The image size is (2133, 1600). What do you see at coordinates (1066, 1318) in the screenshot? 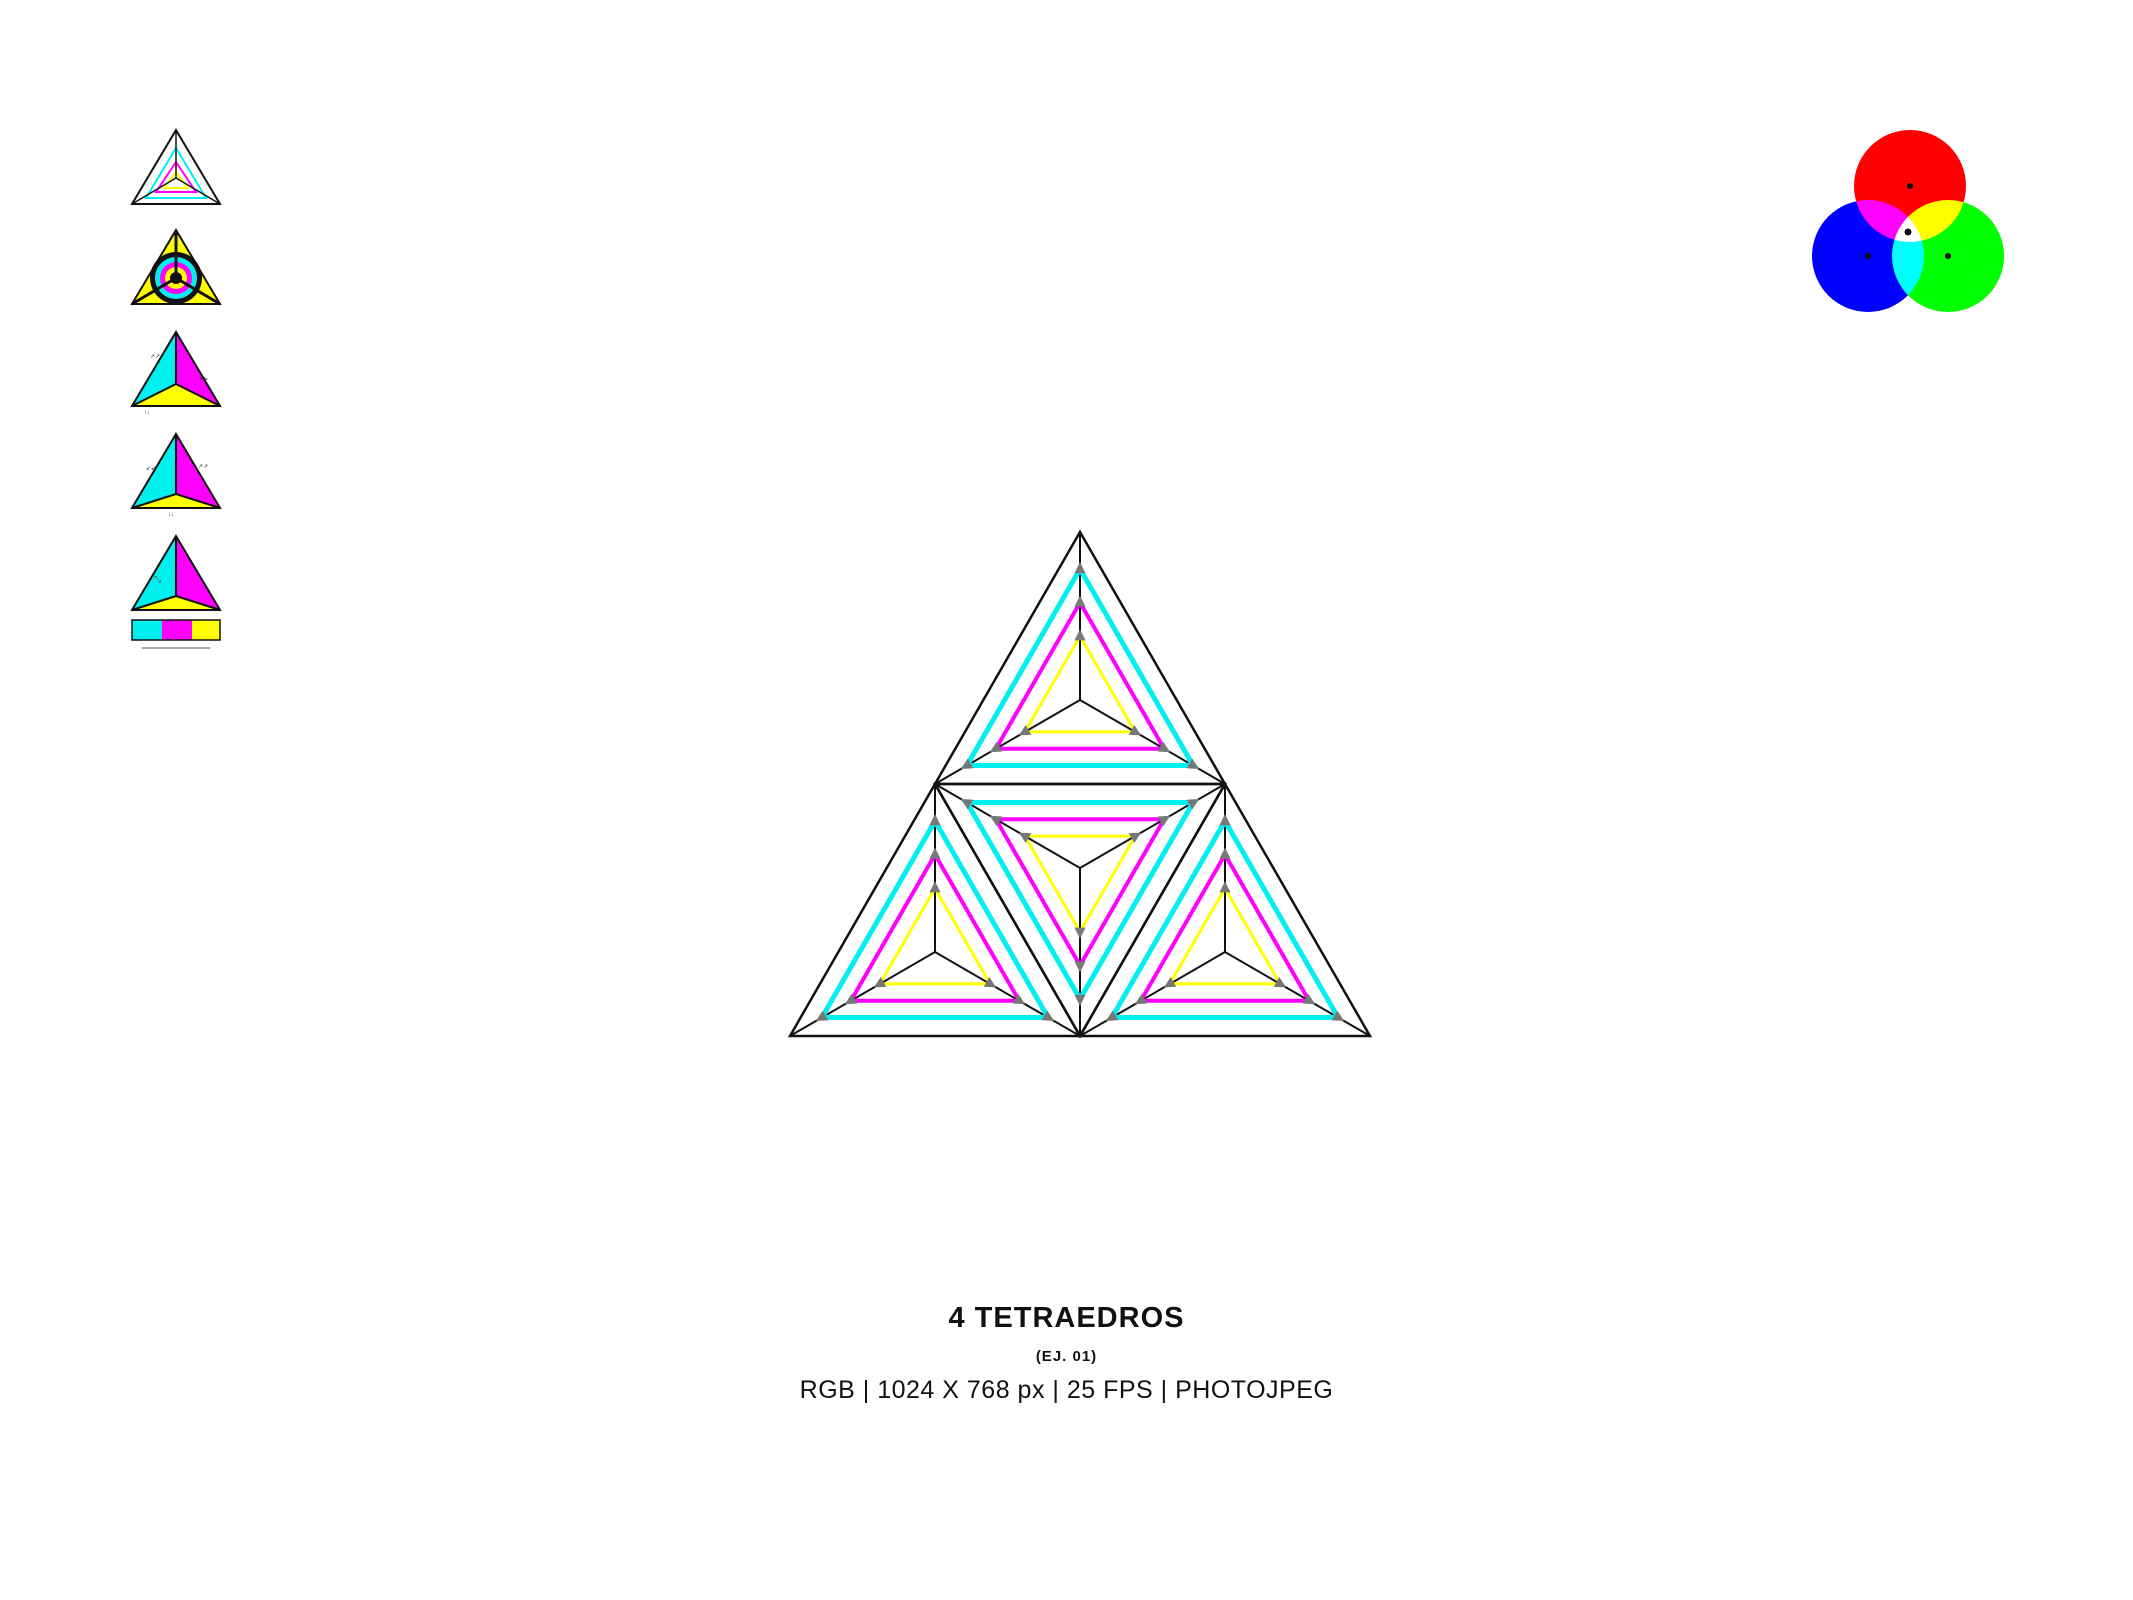
I see `caption-title: 4 TETRAEDROS` at bounding box center [1066, 1318].